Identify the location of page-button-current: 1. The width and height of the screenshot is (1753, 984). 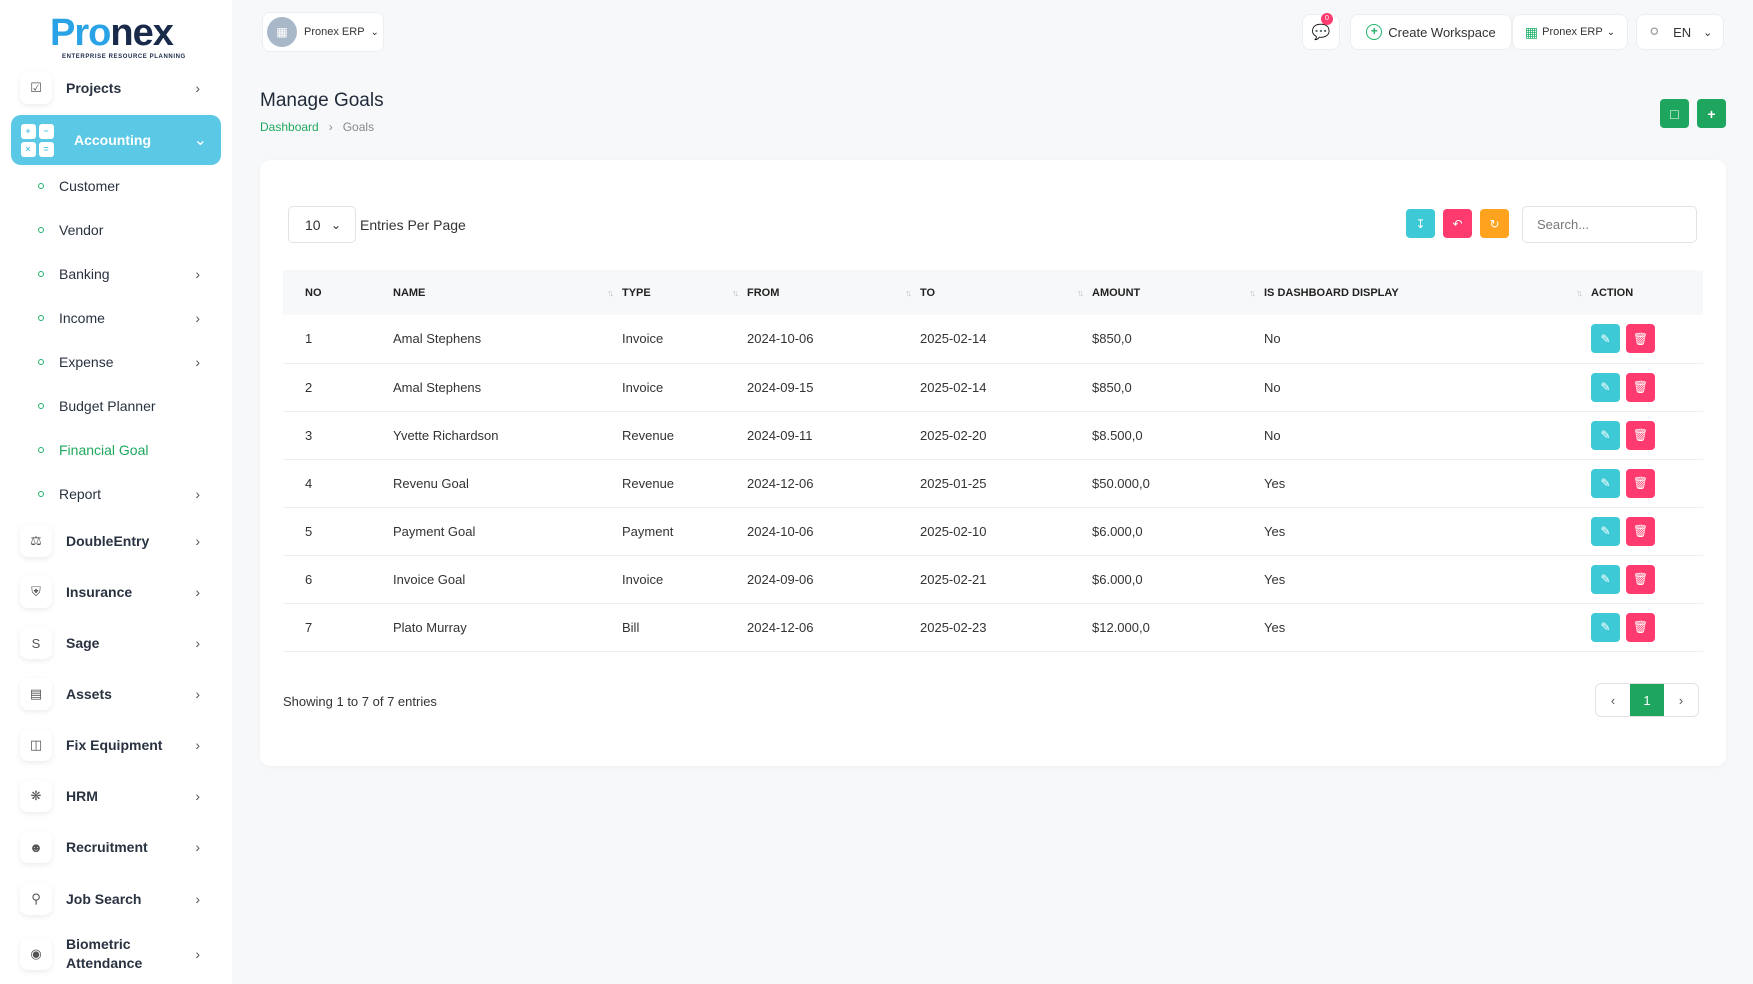
(1647, 700).